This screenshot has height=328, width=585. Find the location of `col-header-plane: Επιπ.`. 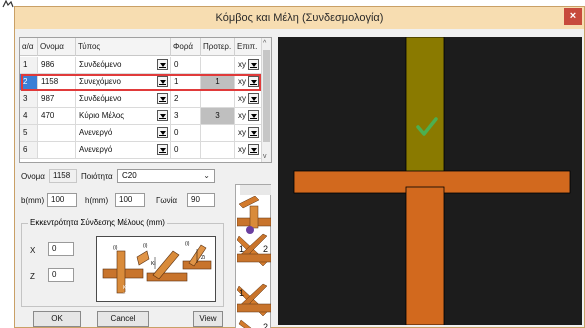

col-header-plane: Επιπ. is located at coordinates (248, 47).